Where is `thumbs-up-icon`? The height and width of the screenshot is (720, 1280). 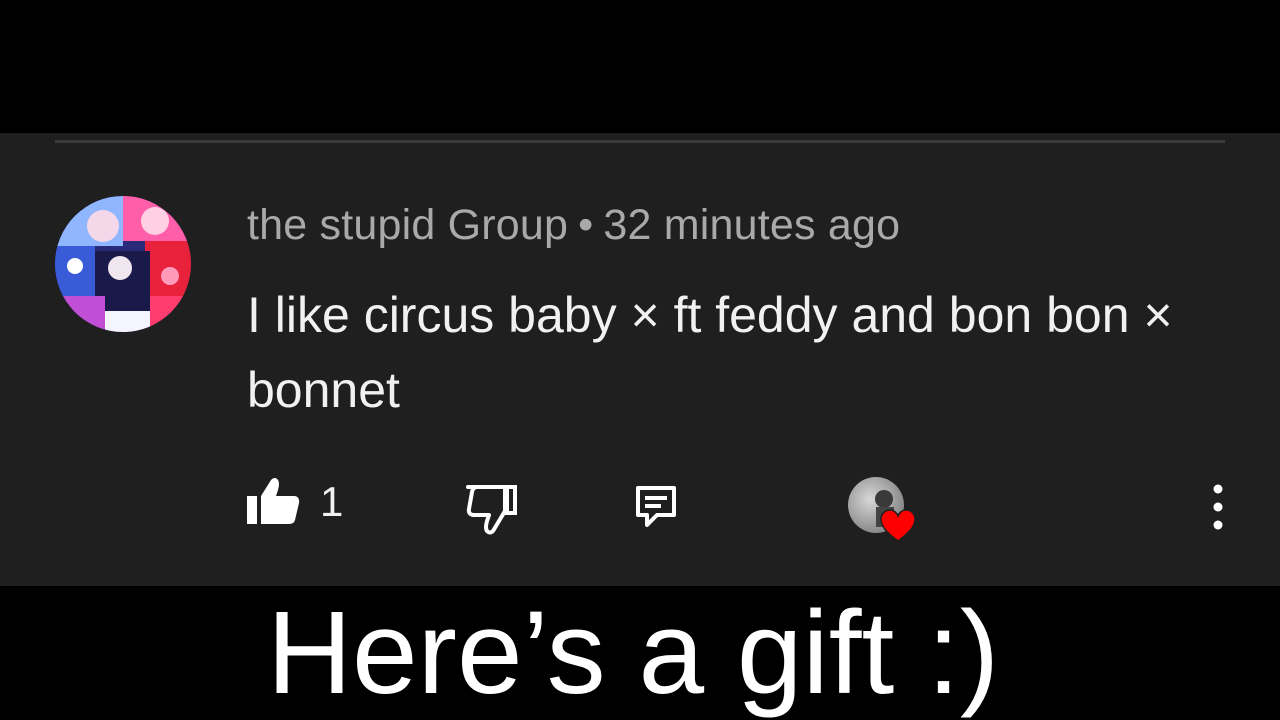 thumbs-up-icon is located at coordinates (273, 501).